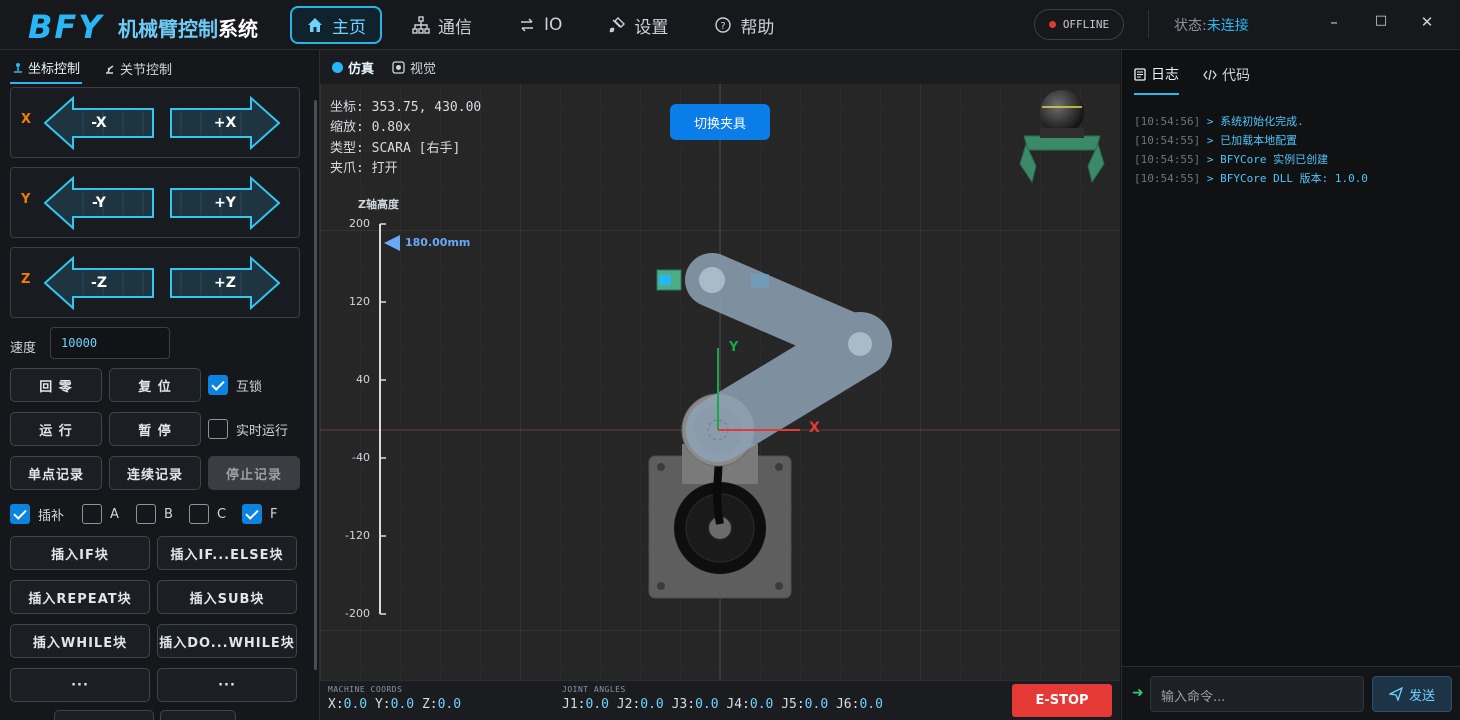 The image size is (1460, 720). I want to click on help-icon: ?, so click(723, 25).